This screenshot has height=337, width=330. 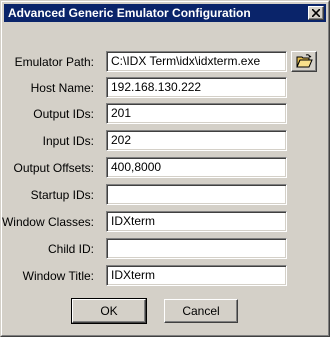 I want to click on input-ids-field: 202, so click(x=196, y=140).